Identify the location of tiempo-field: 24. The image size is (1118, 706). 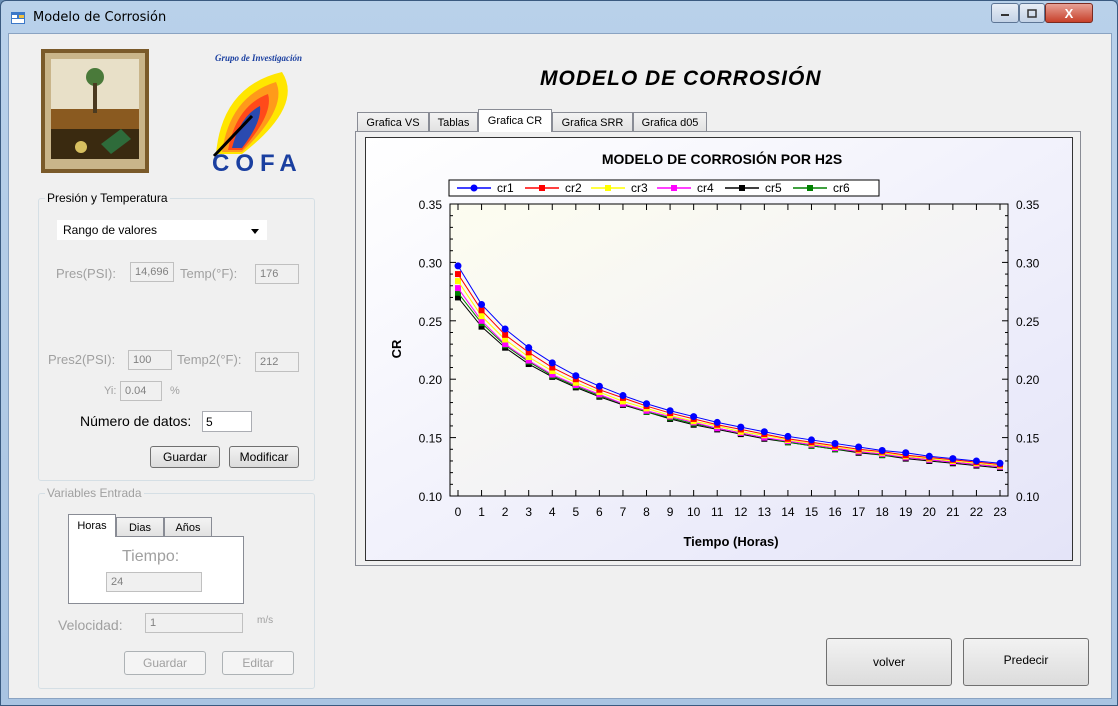
(154, 582).